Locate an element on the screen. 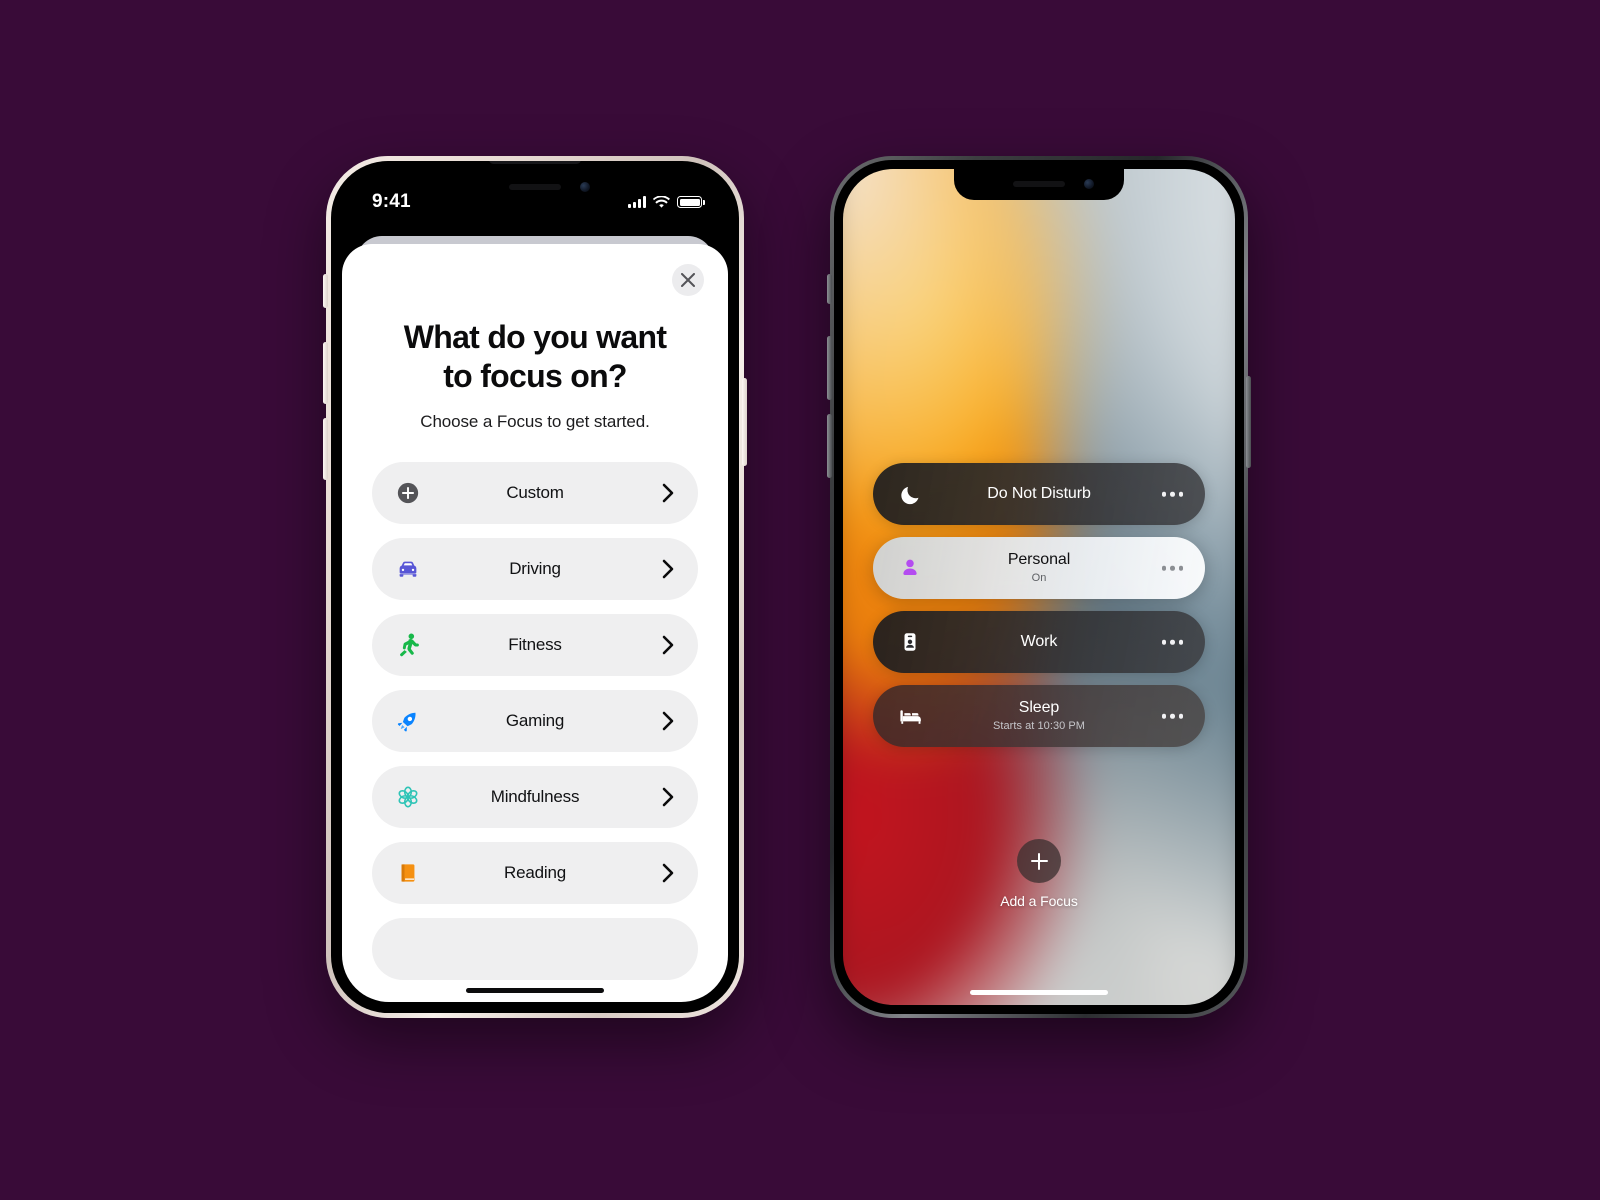 The height and width of the screenshot is (1200, 1600). focus-mode-name: Do Not Disturb is located at coordinates (1039, 494).